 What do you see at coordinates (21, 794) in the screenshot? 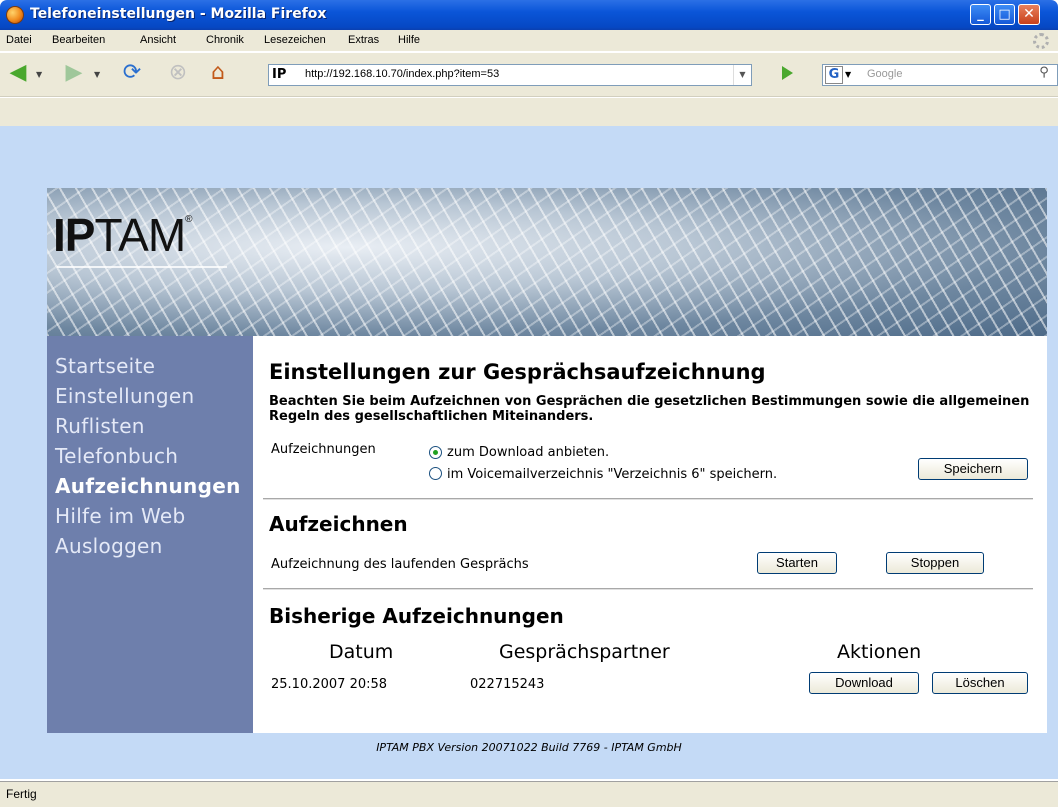
I see `status-text: Fertig` at bounding box center [21, 794].